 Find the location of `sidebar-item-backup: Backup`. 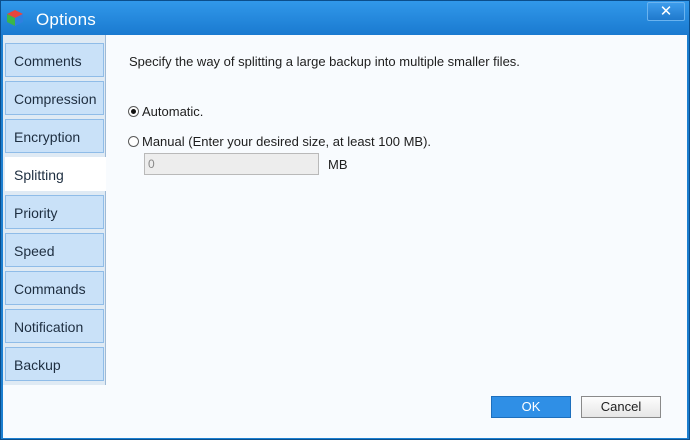

sidebar-item-backup: Backup is located at coordinates (54, 364).